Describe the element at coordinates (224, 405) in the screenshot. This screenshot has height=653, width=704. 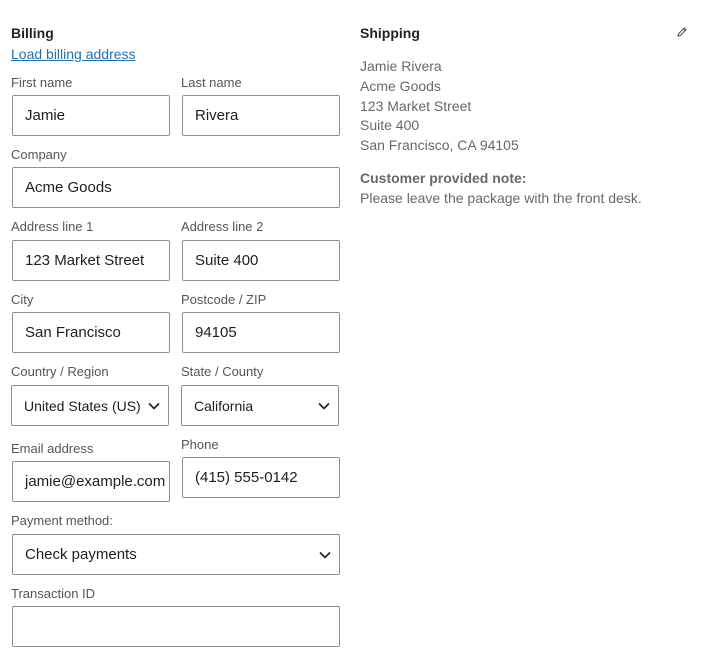
I see `state-value: California` at that location.